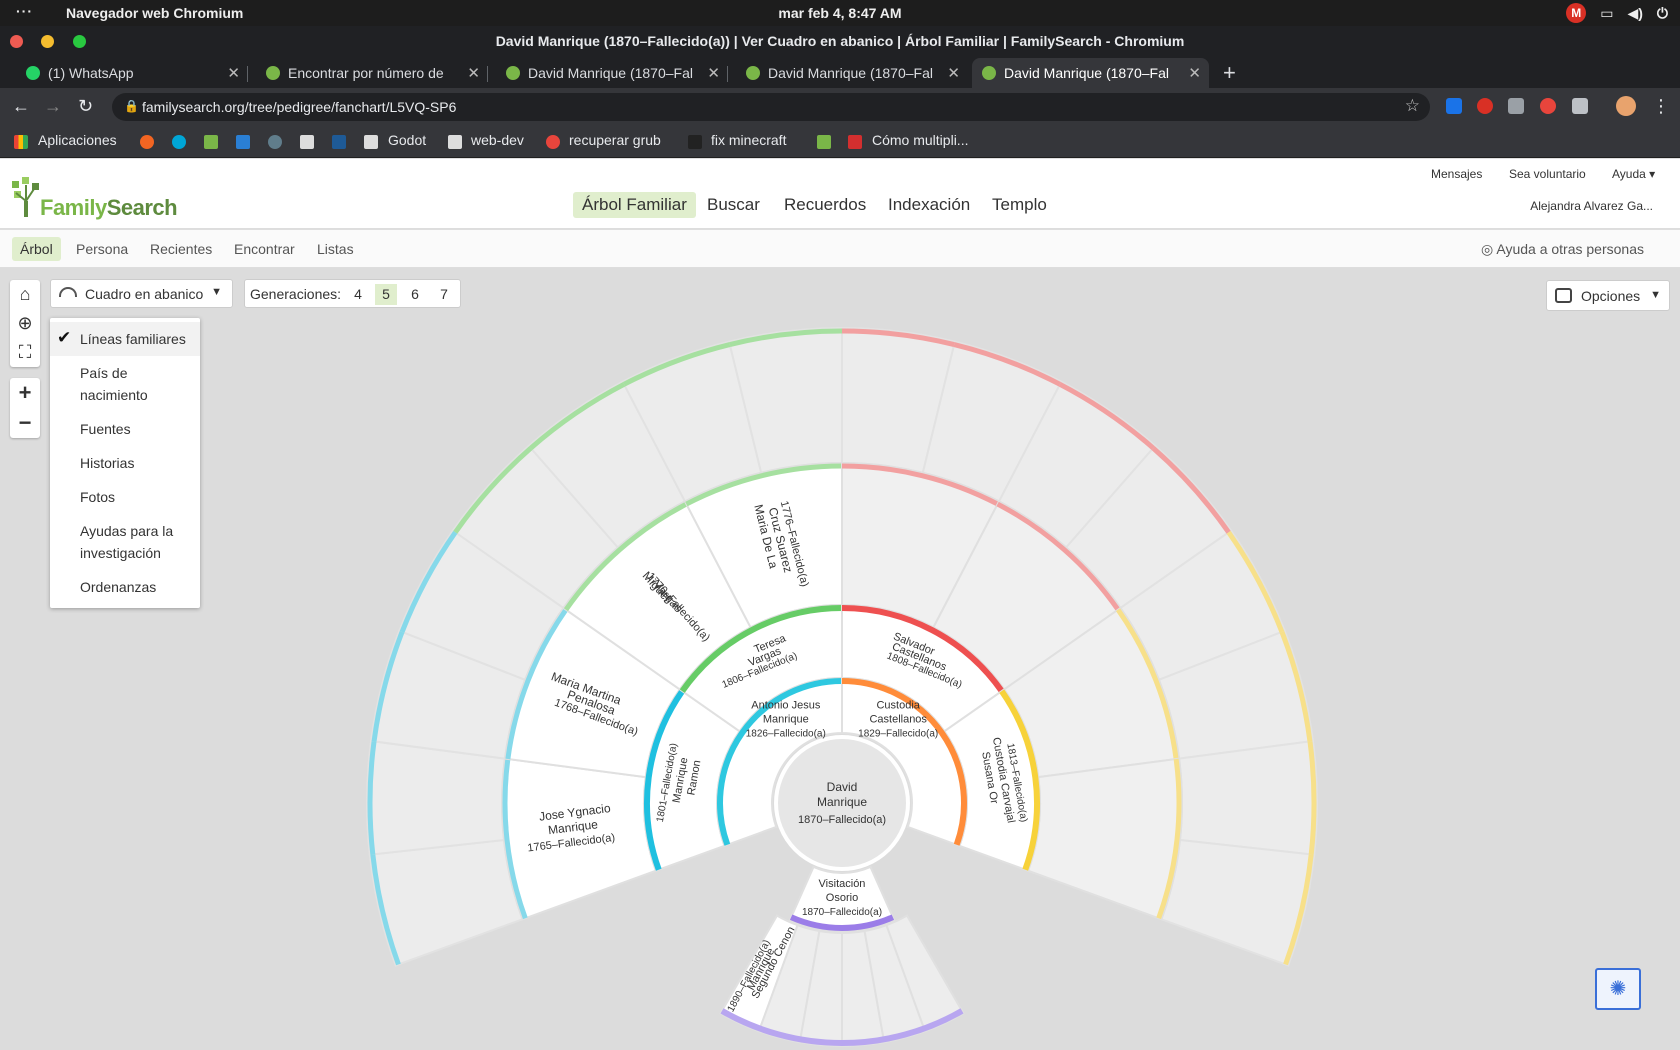  I want to click on bookmark-godot: Godot, so click(407, 140).